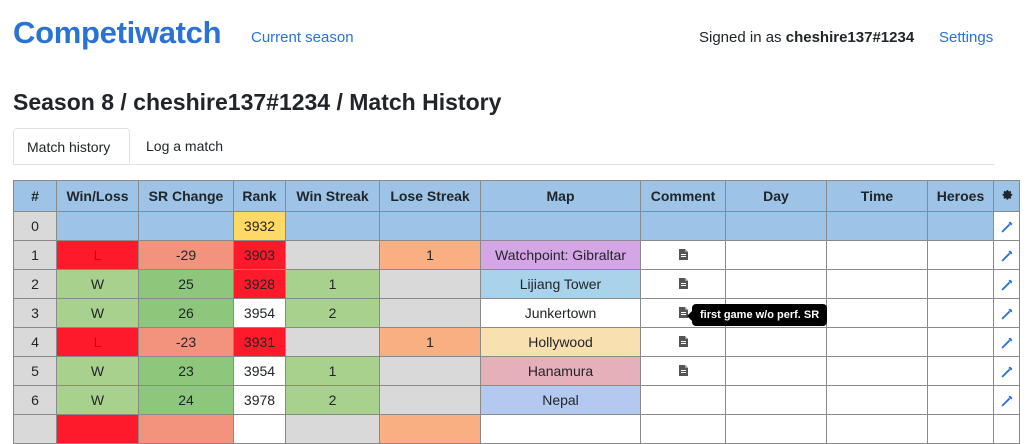 This screenshot has height=444, width=1034. Describe the element at coordinates (516, 284) in the screenshot. I see `table-row: 2 W 25 3928 1 Lijiang Tower` at that location.